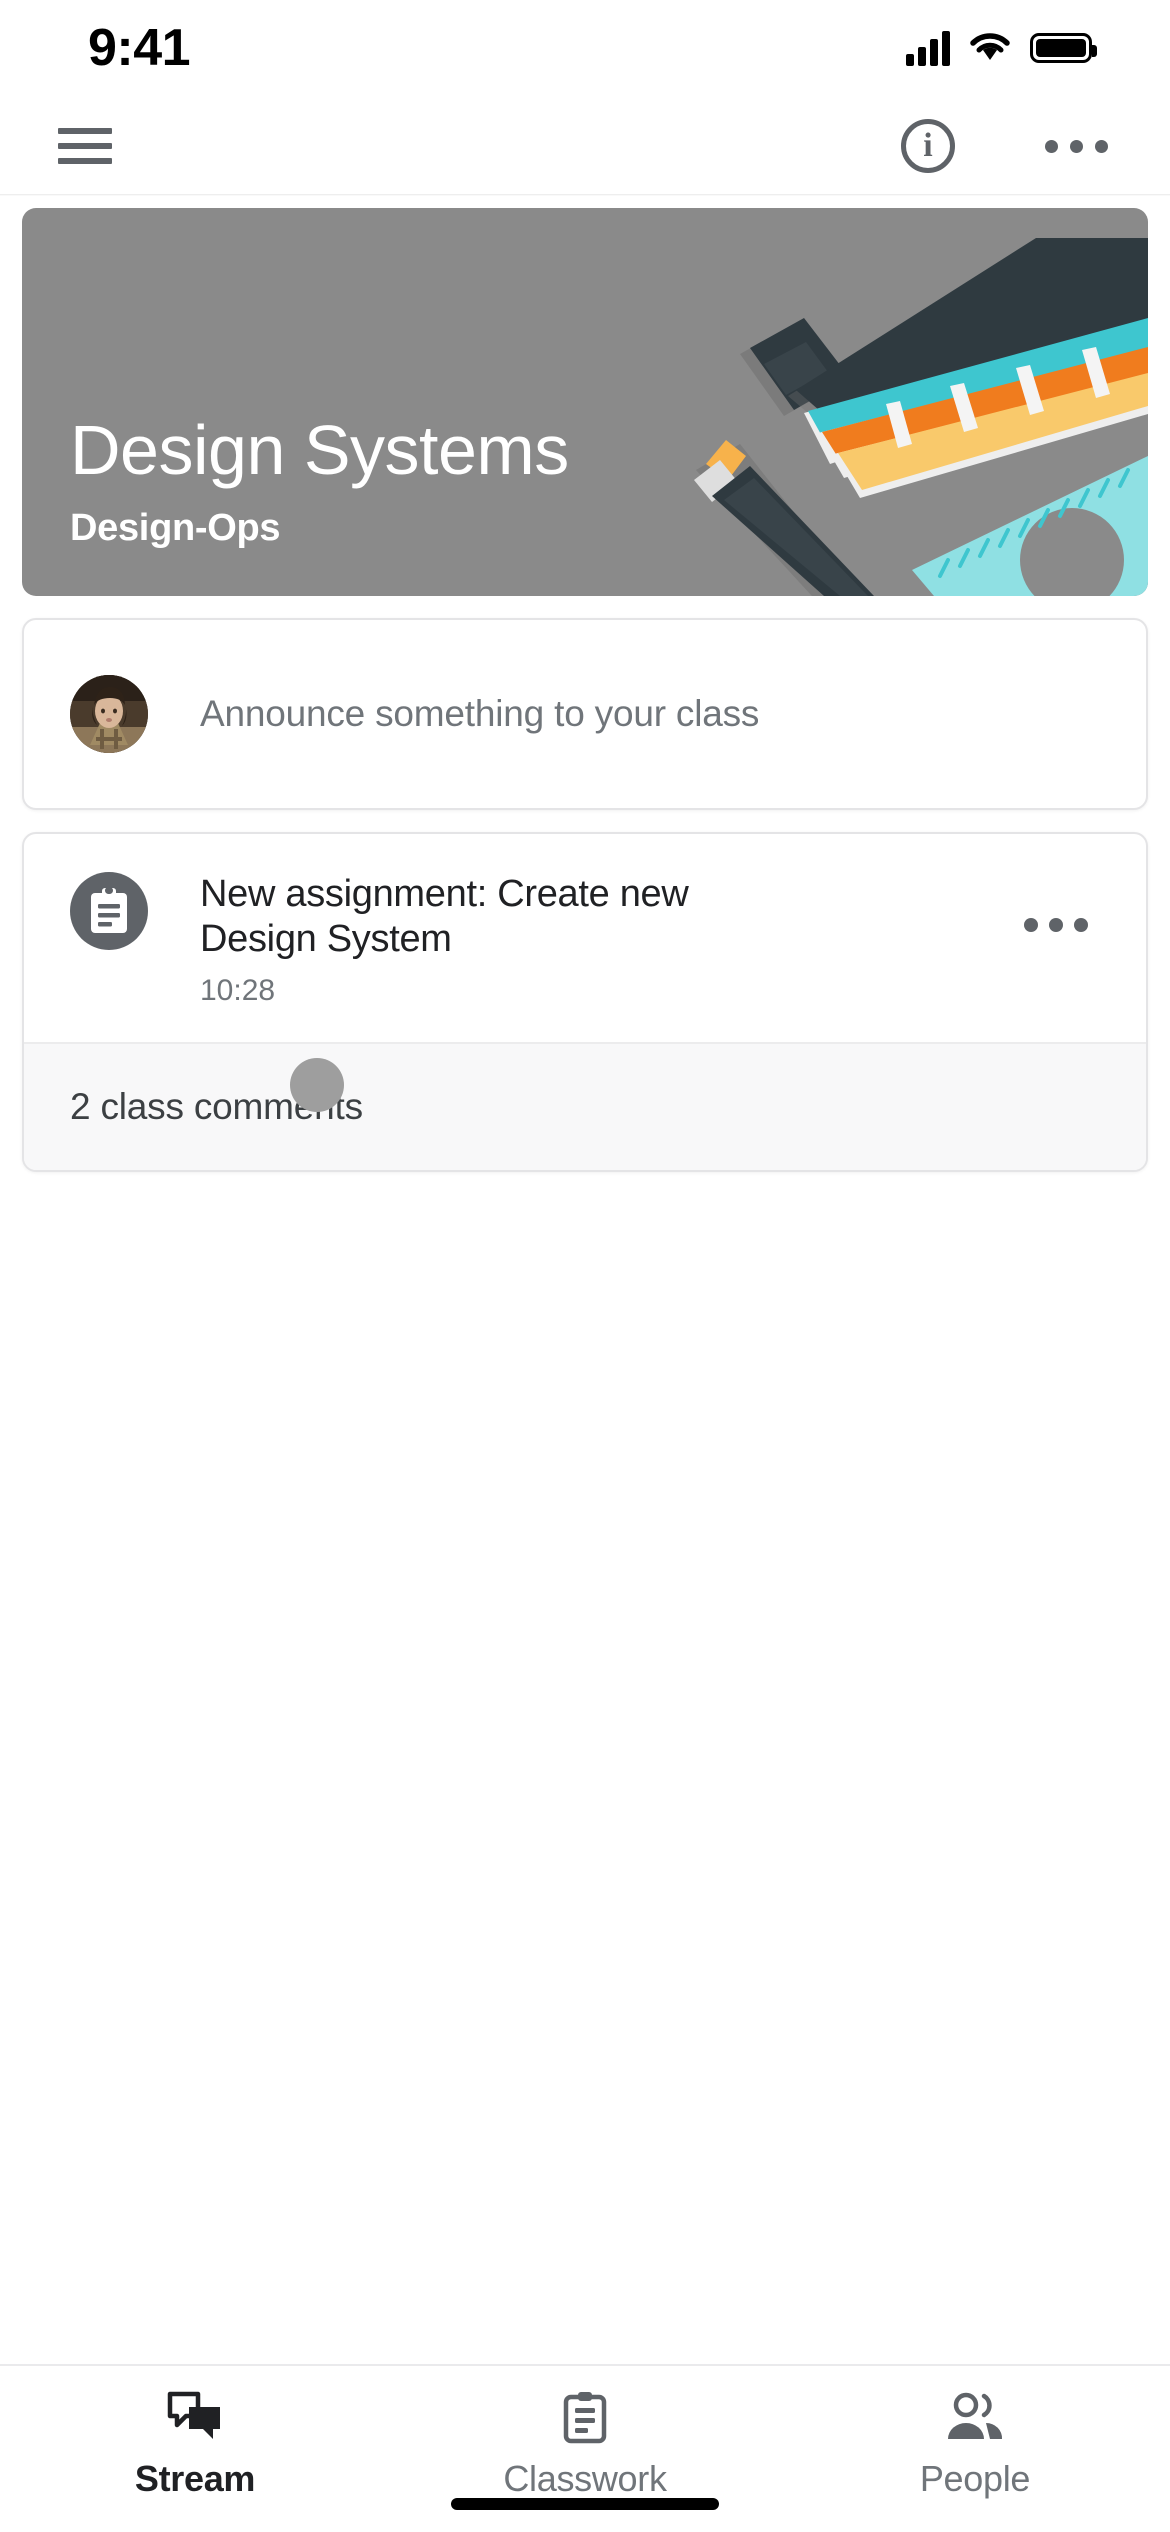  Describe the element at coordinates (319, 450) in the screenshot. I see `class-title: Design Systems` at that location.